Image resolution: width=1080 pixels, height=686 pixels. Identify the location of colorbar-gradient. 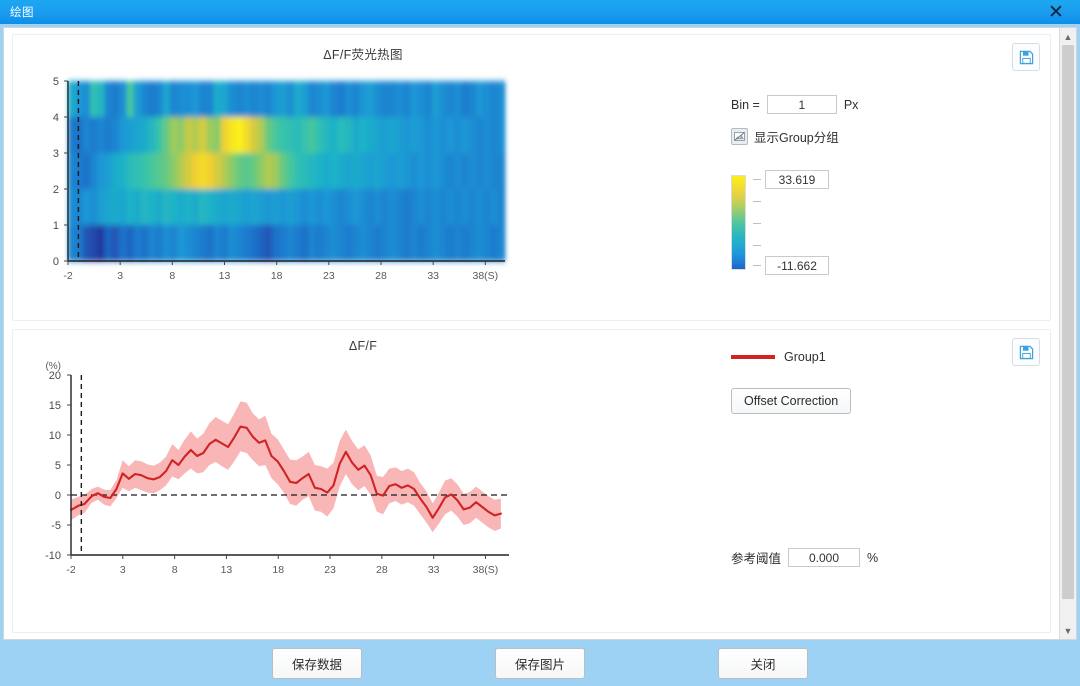
(738, 222).